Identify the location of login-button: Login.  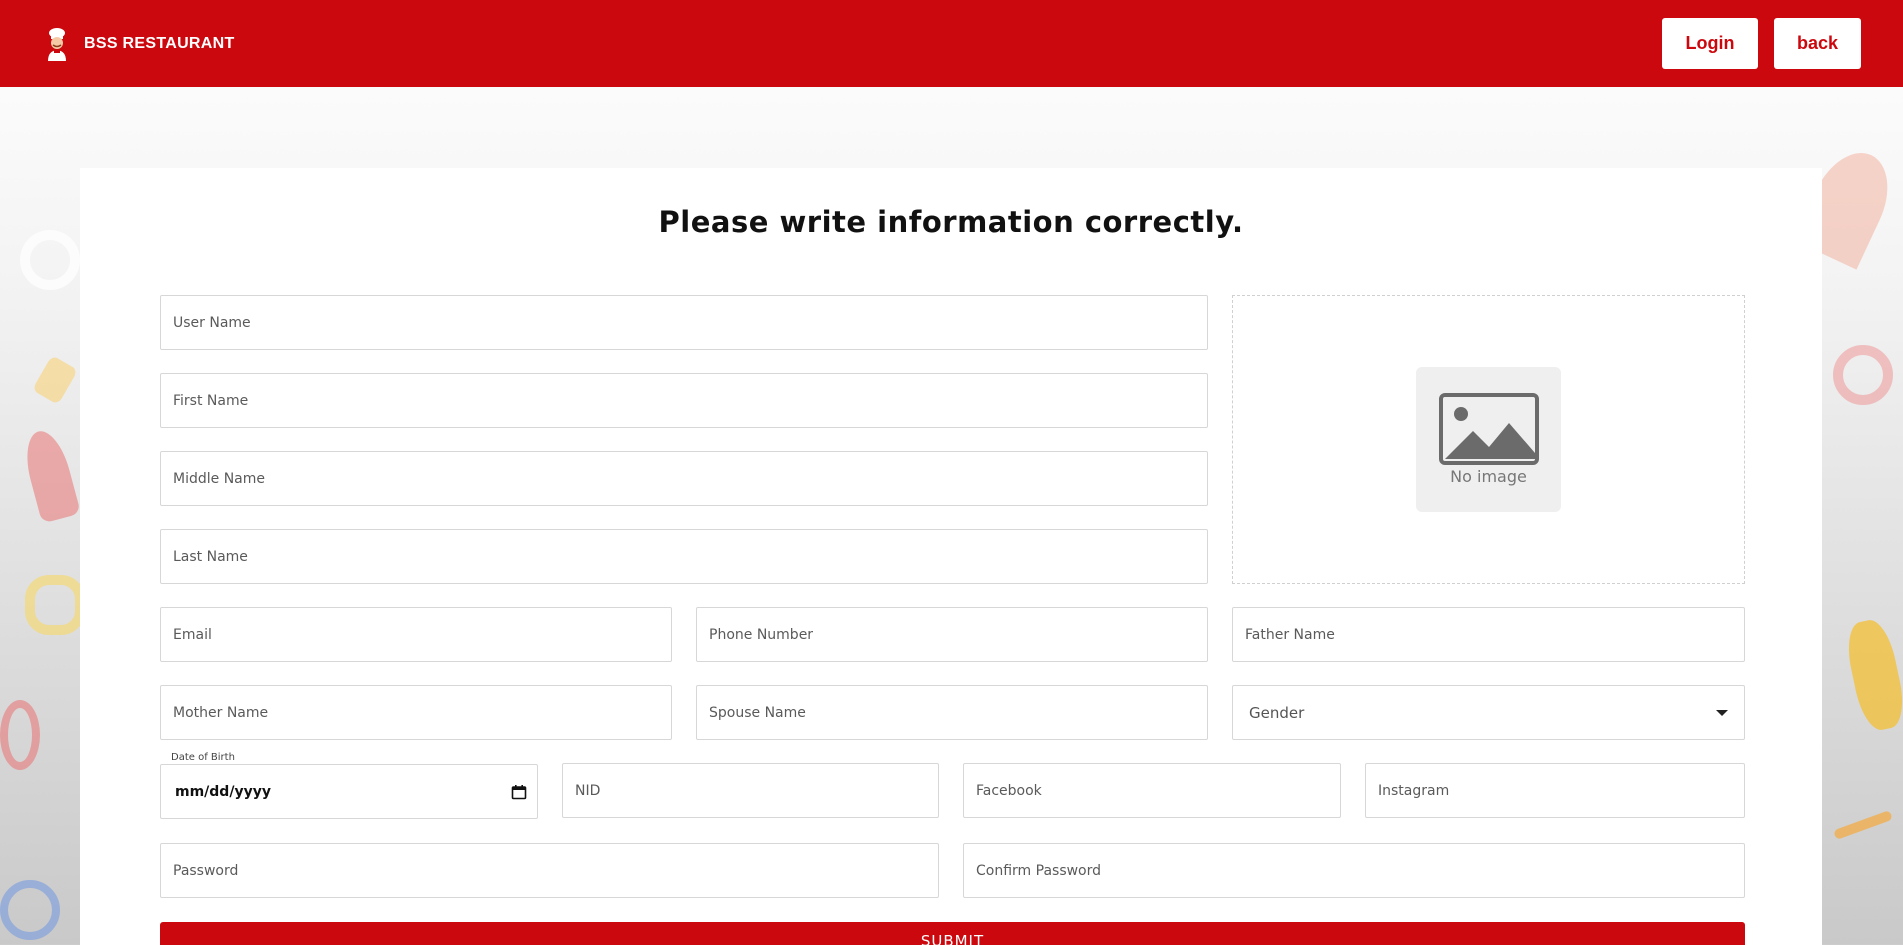
(1710, 43).